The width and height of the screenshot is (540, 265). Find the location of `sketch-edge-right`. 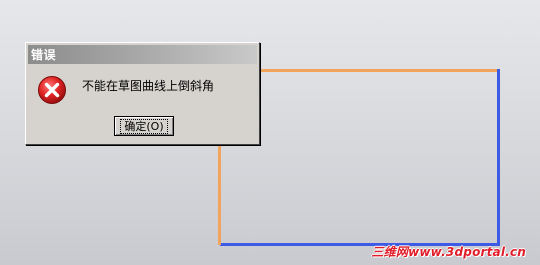

sketch-edge-right is located at coordinates (498, 157).